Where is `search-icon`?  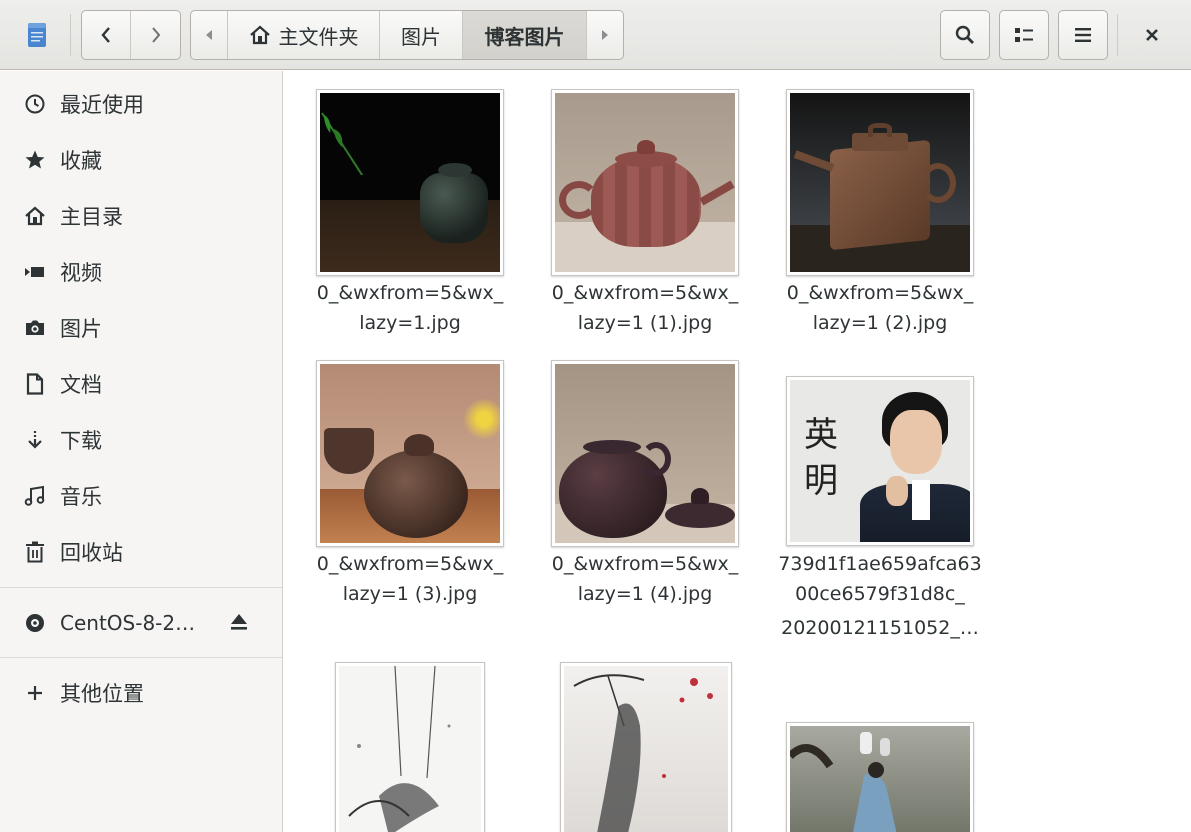 search-icon is located at coordinates (964, 34).